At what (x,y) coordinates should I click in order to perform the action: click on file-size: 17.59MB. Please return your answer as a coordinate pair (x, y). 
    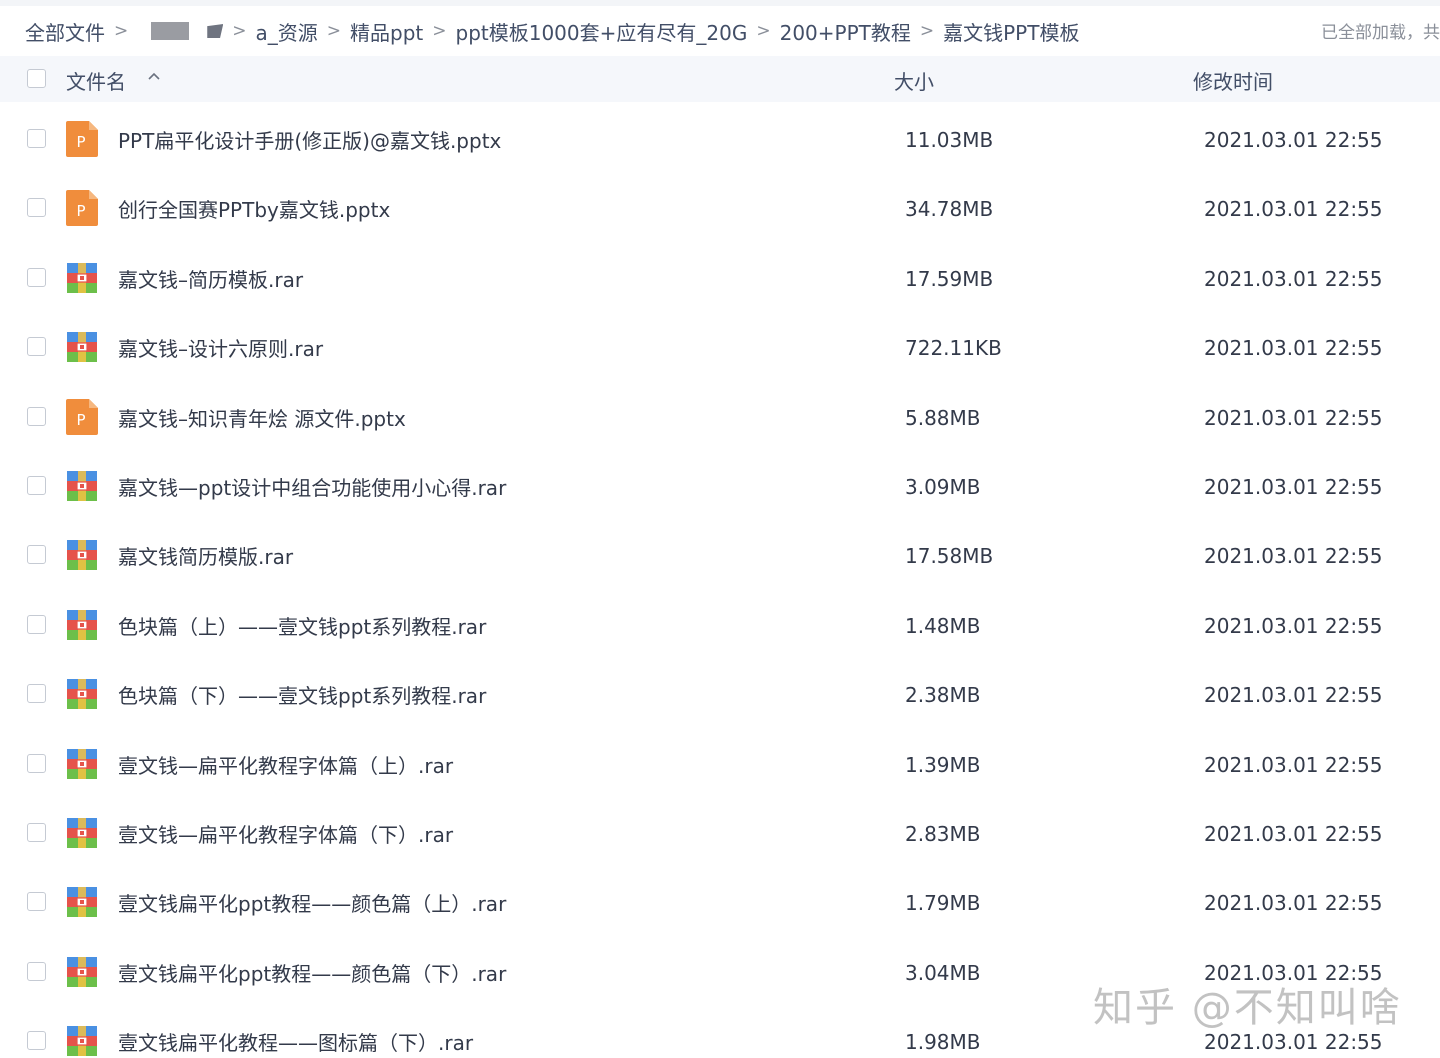
    Looking at the image, I should click on (949, 278).